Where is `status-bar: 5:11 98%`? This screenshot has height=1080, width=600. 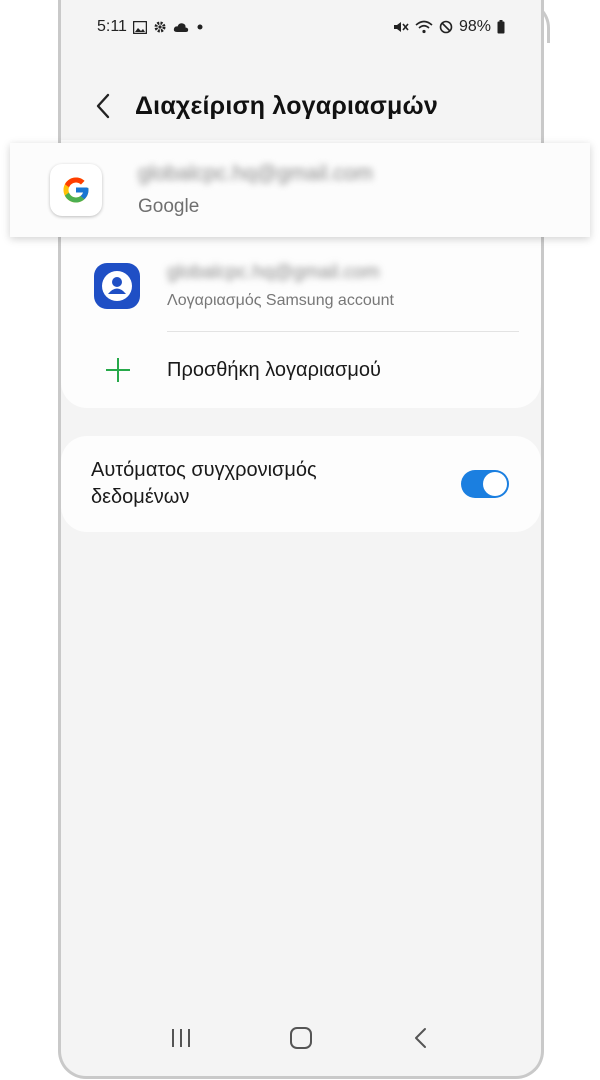
status-bar: 5:11 98% is located at coordinates (301, 27).